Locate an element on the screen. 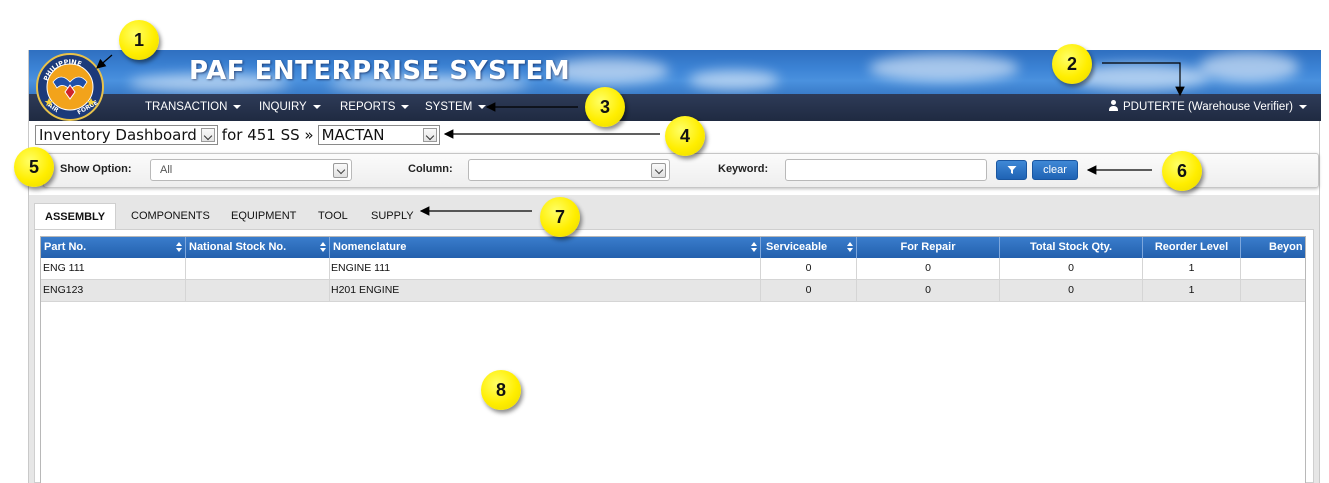  cell-part-no: ENG 111 is located at coordinates (113, 268).